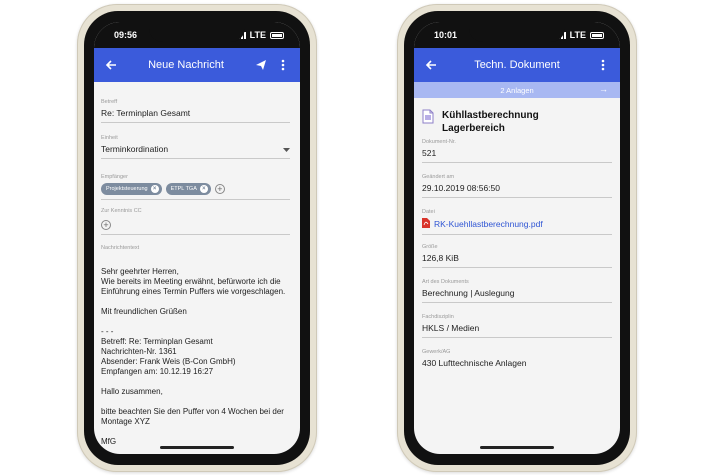 The image size is (713, 475). Describe the element at coordinates (490, 115) in the screenshot. I see `document-title-line1: Kühllastberechnung` at that location.